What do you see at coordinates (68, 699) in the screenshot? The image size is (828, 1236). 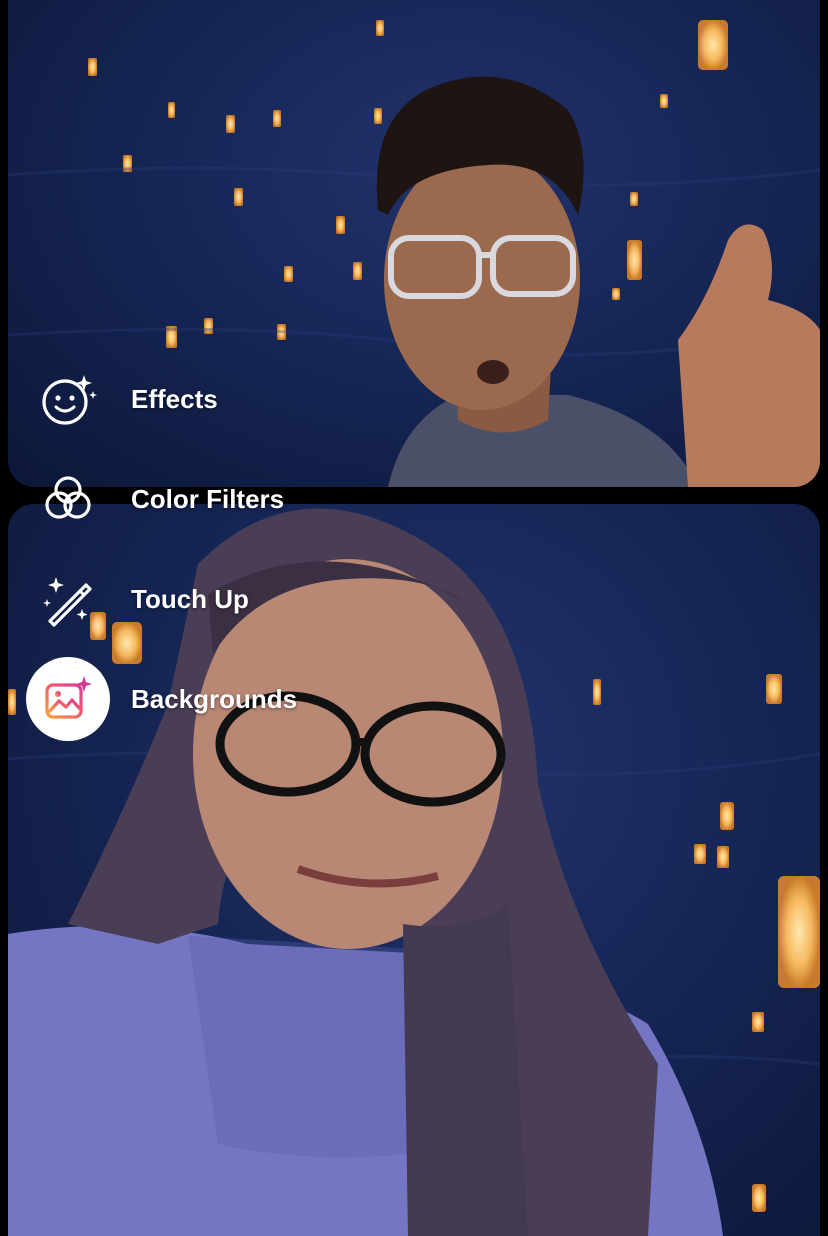 I see `image-sparkle-icon` at bounding box center [68, 699].